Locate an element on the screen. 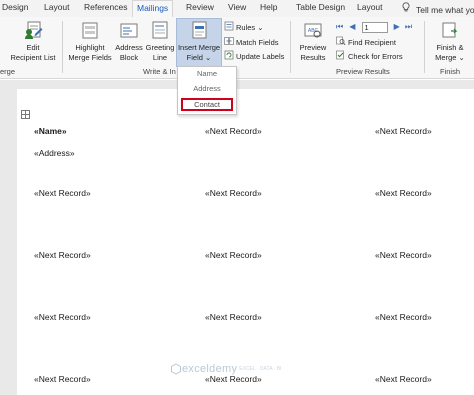  highlight-line1: Highlight is located at coordinates (90, 47).